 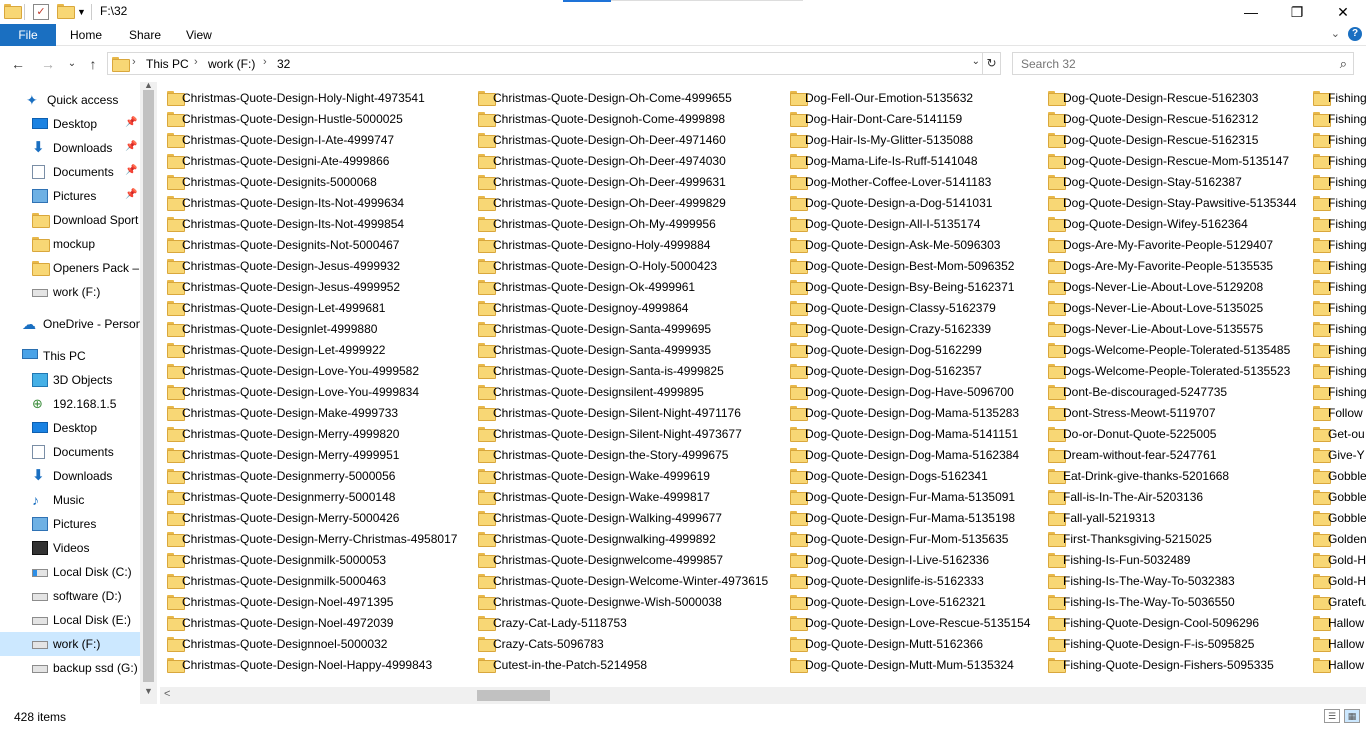 I want to click on folder-item: Dog-Quote-Design-Rescue-5162312, so click(x=1170, y=118).